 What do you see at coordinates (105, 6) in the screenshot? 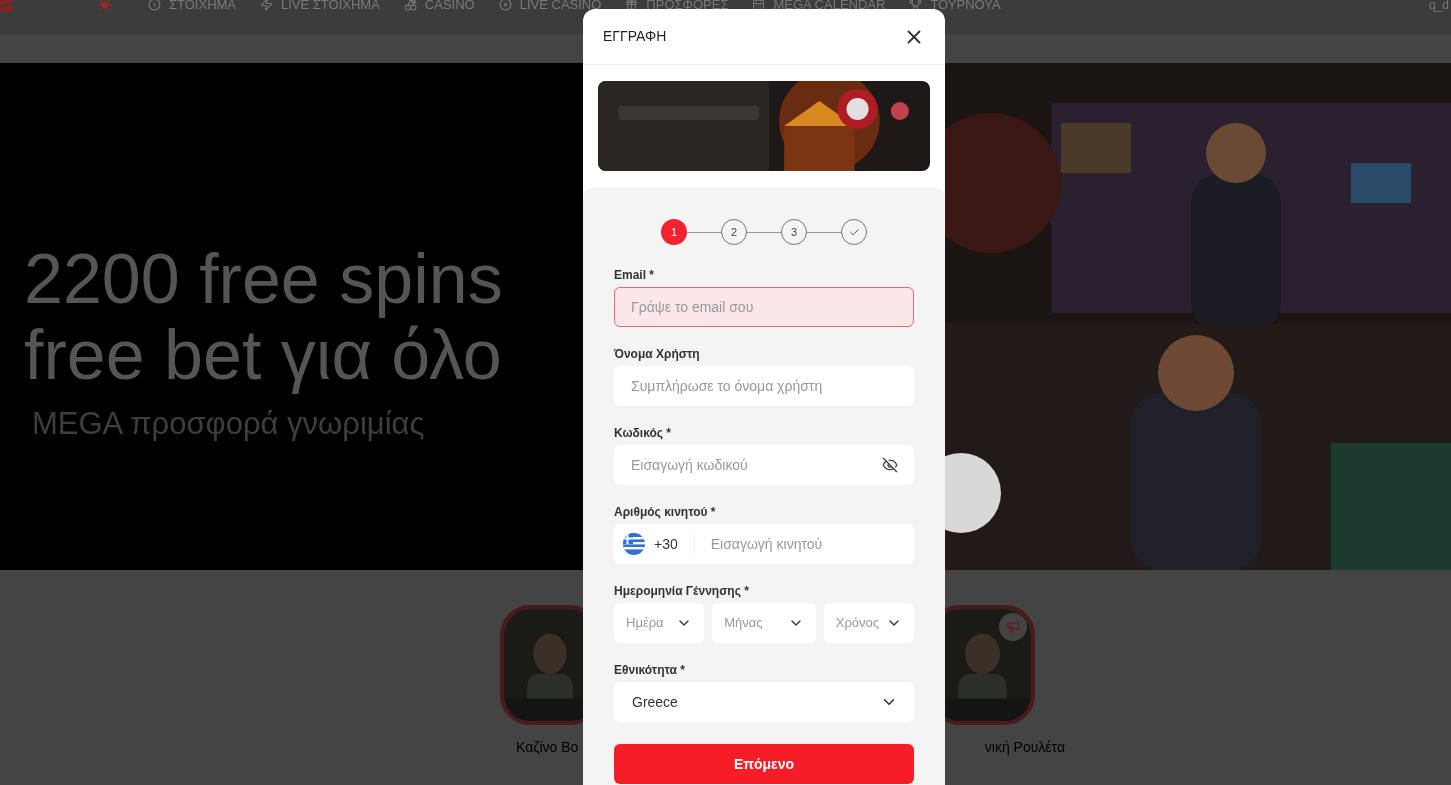
I see `sun-icon` at bounding box center [105, 6].